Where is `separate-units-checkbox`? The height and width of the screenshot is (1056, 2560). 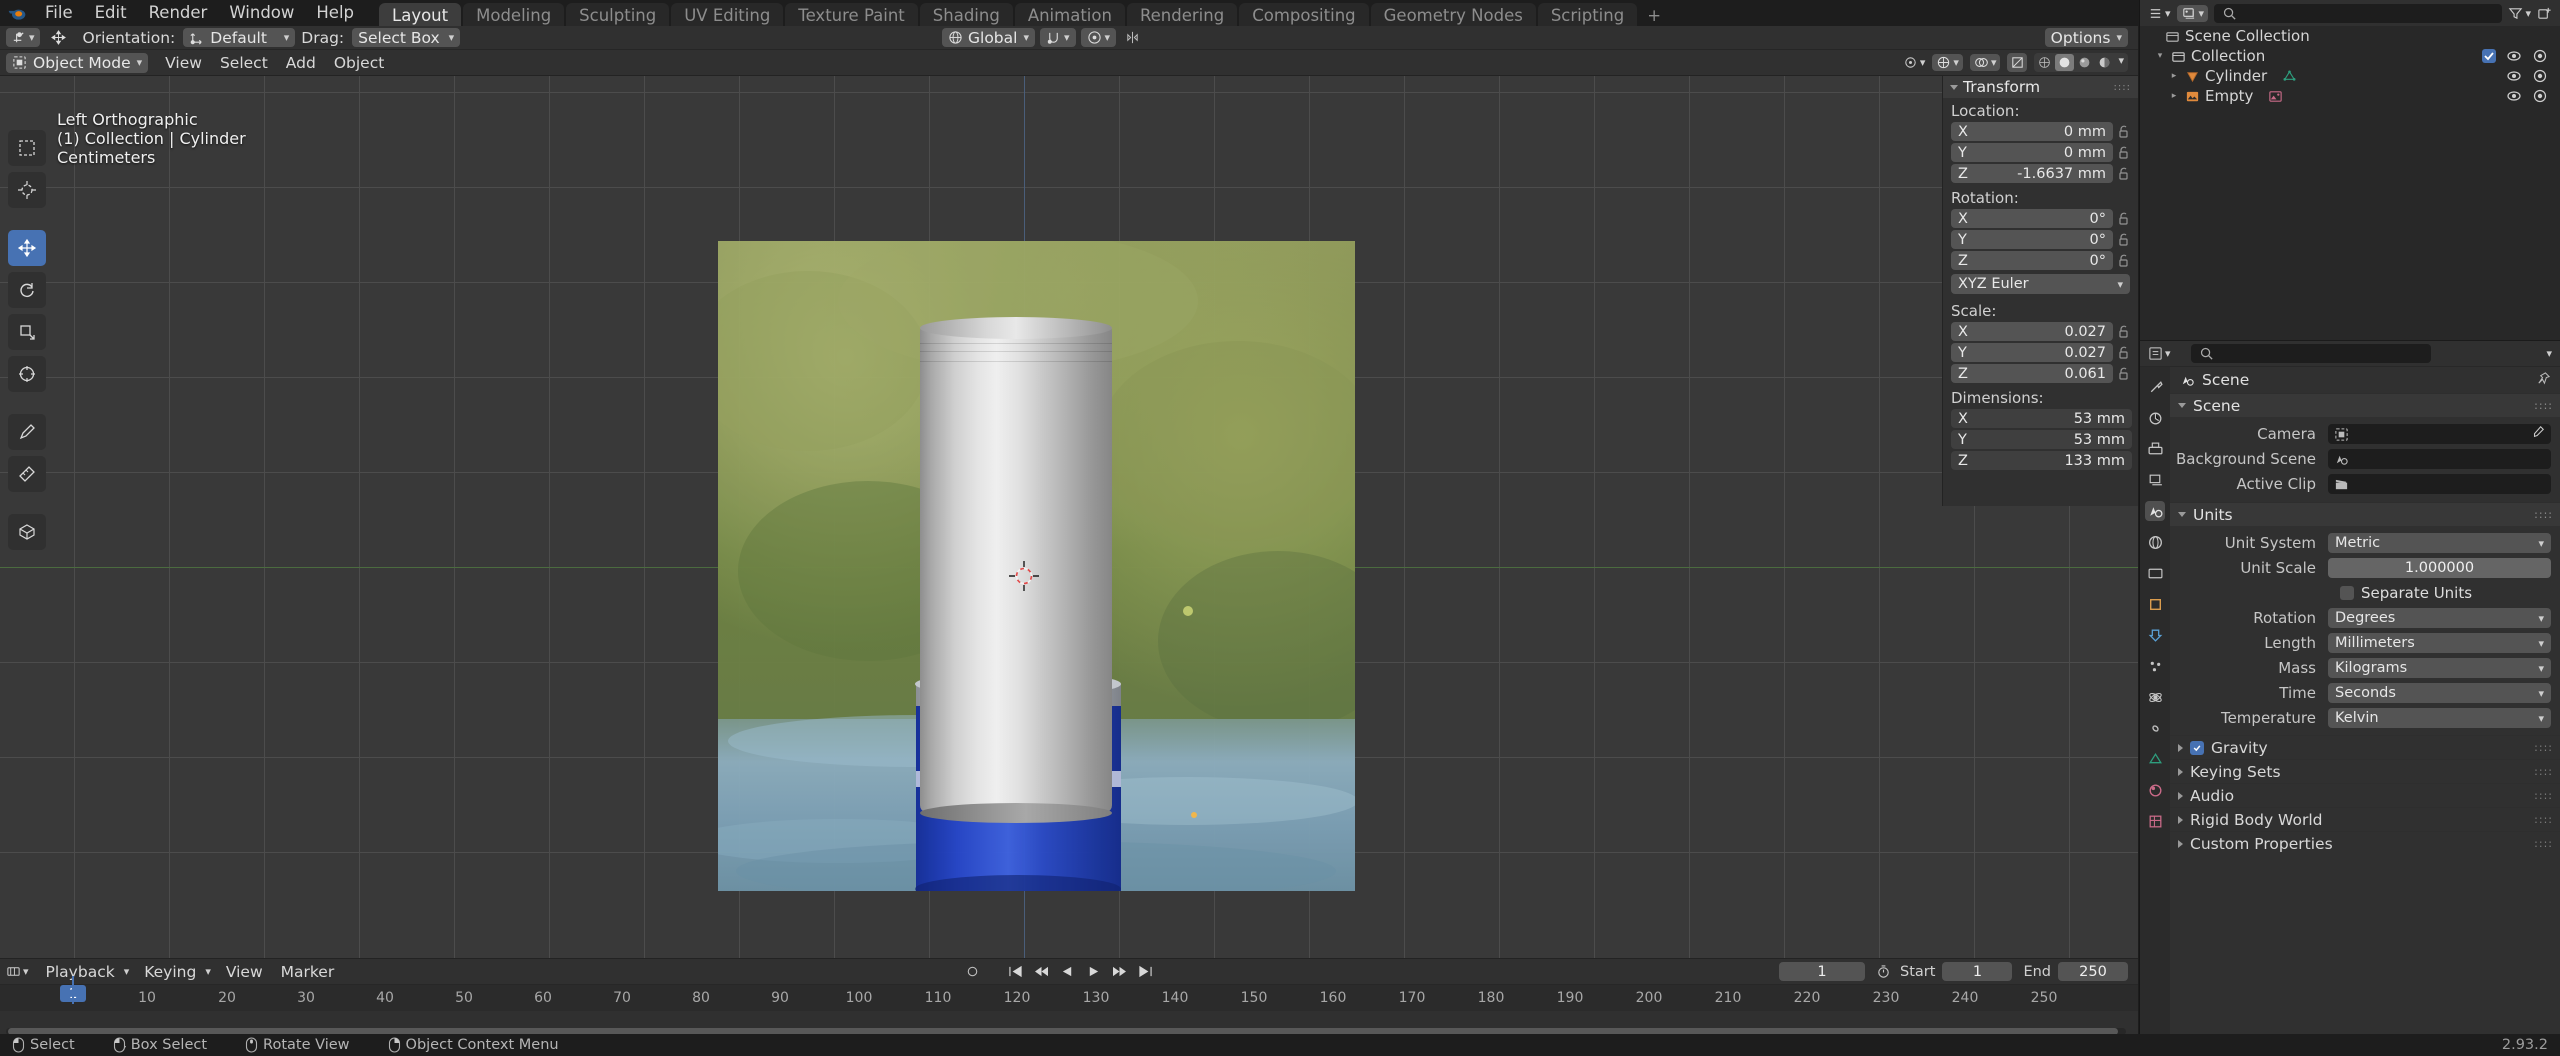
separate-units-checkbox is located at coordinates (2347, 593).